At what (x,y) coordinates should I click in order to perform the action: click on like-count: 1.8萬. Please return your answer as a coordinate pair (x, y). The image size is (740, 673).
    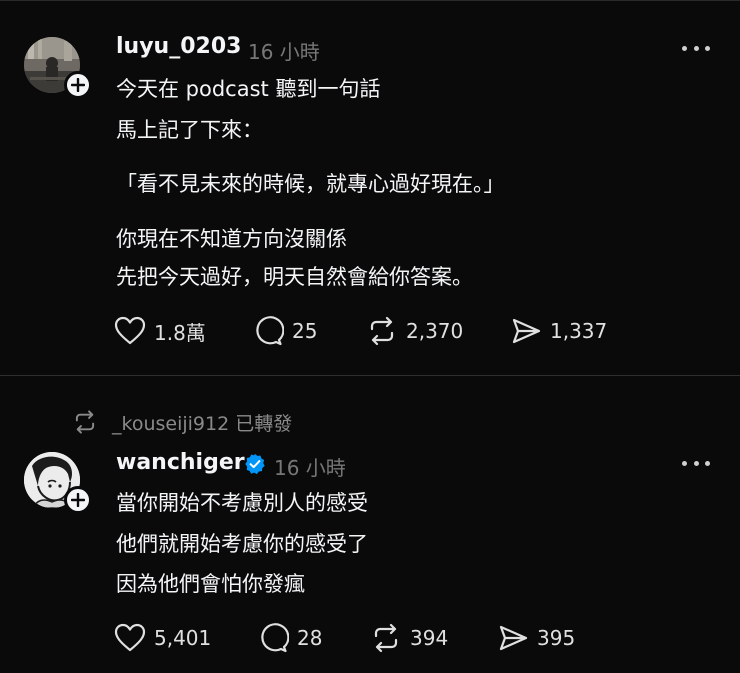
    Looking at the image, I should click on (180, 332).